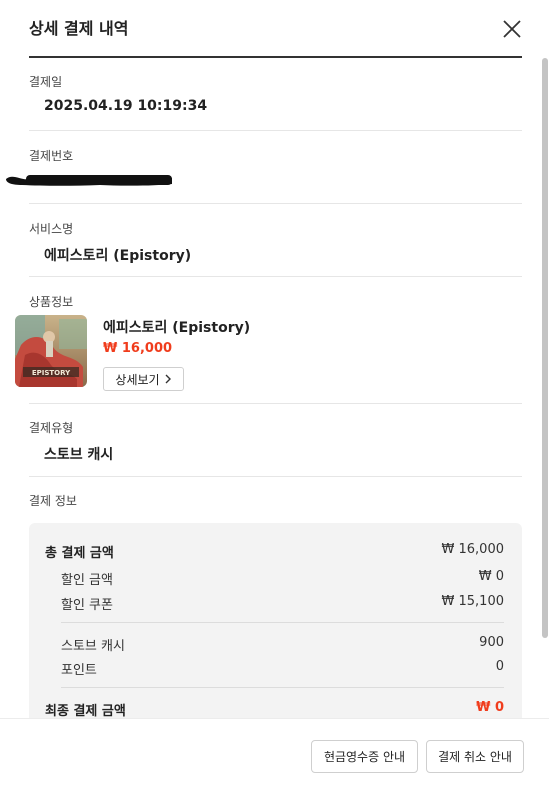 The height and width of the screenshot is (791, 549). I want to click on stove-cash-value: 900, so click(491, 642).